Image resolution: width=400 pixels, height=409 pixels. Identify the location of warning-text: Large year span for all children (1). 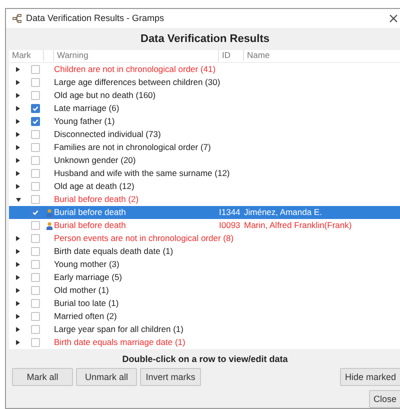
(119, 329).